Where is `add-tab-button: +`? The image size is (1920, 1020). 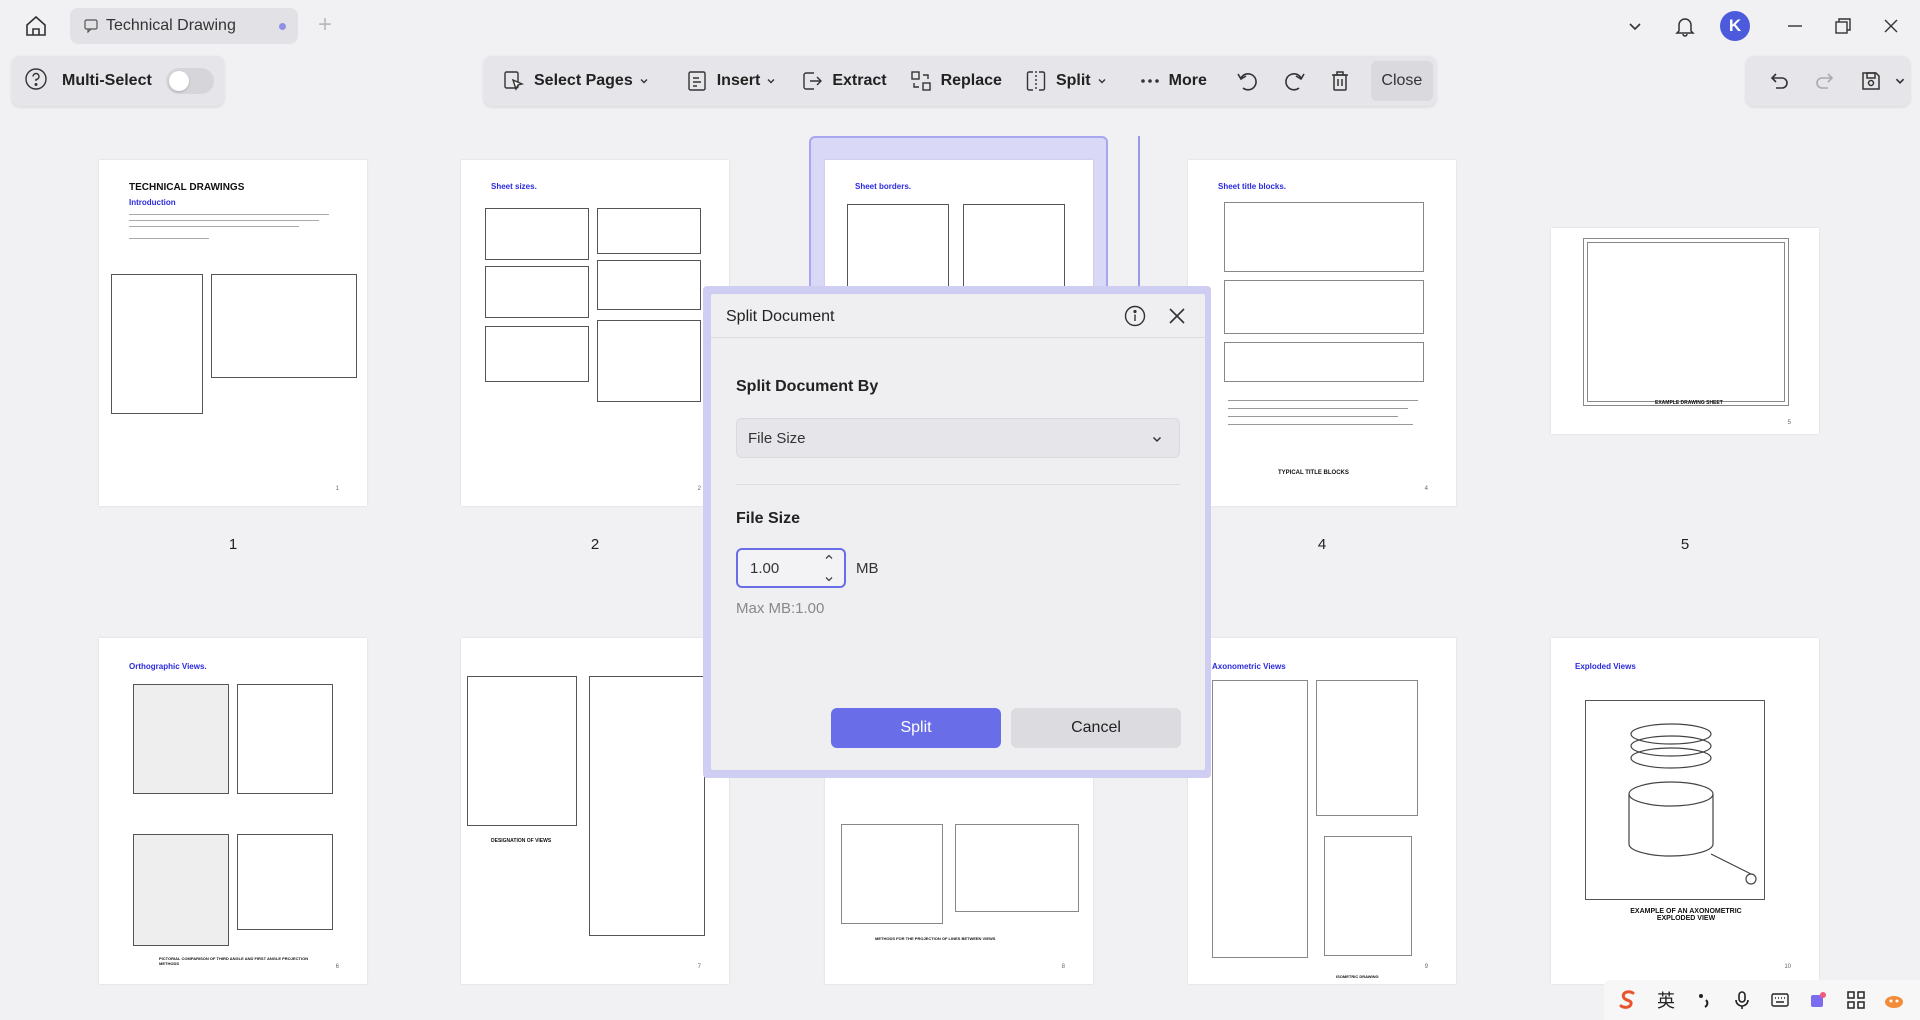
add-tab-button: + is located at coordinates (325, 26).